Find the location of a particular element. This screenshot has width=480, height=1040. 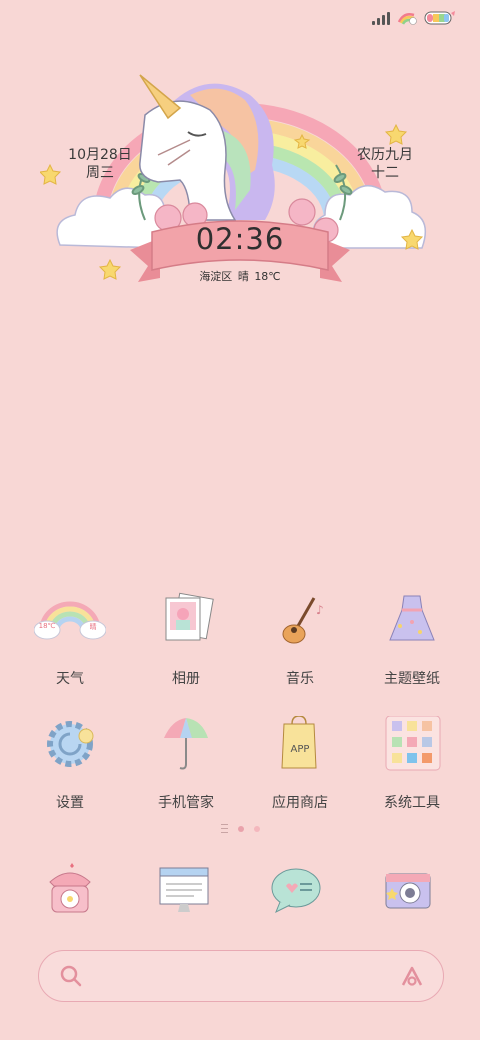

message-icon is located at coordinates (296, 890).